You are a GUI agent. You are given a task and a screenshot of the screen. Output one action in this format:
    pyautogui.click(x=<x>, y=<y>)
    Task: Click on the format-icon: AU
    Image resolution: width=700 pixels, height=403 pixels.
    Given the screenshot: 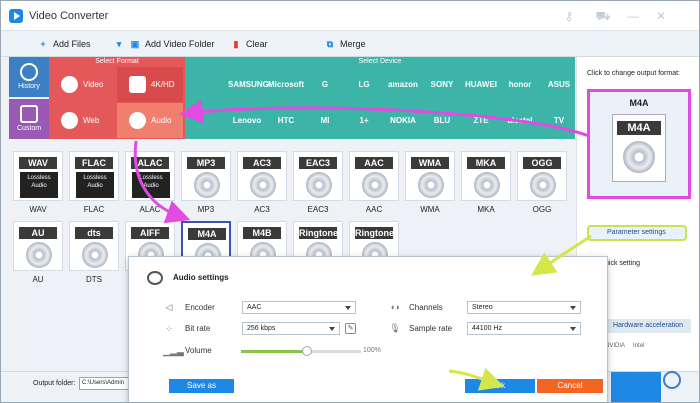 What is the action you would take?
    pyautogui.click(x=38, y=246)
    